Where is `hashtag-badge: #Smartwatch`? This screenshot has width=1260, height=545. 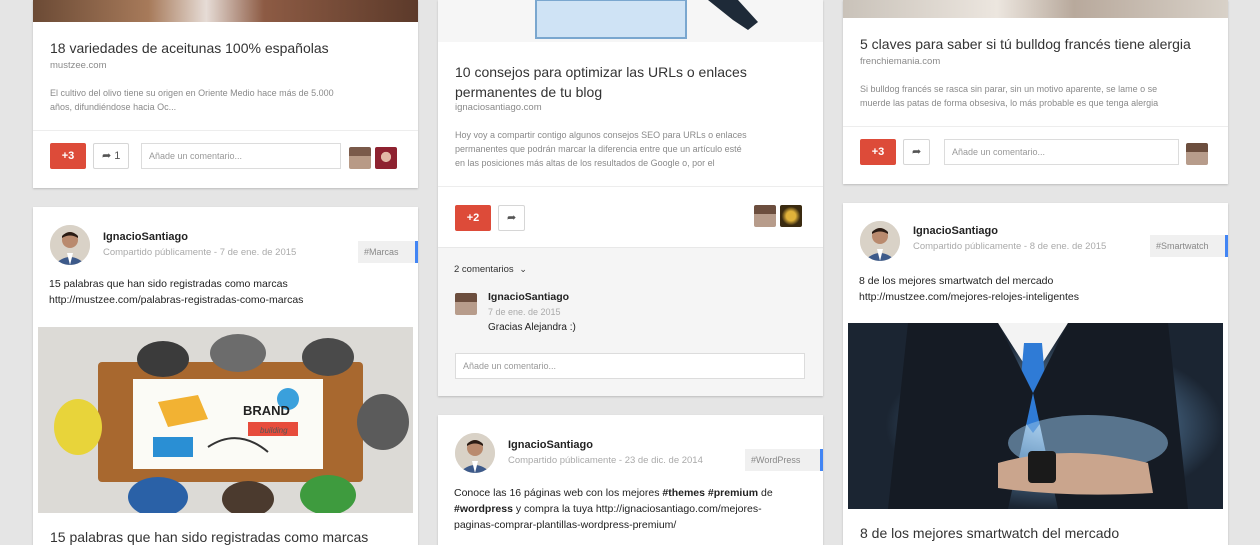
hashtag-badge: #Smartwatch is located at coordinates (1189, 246).